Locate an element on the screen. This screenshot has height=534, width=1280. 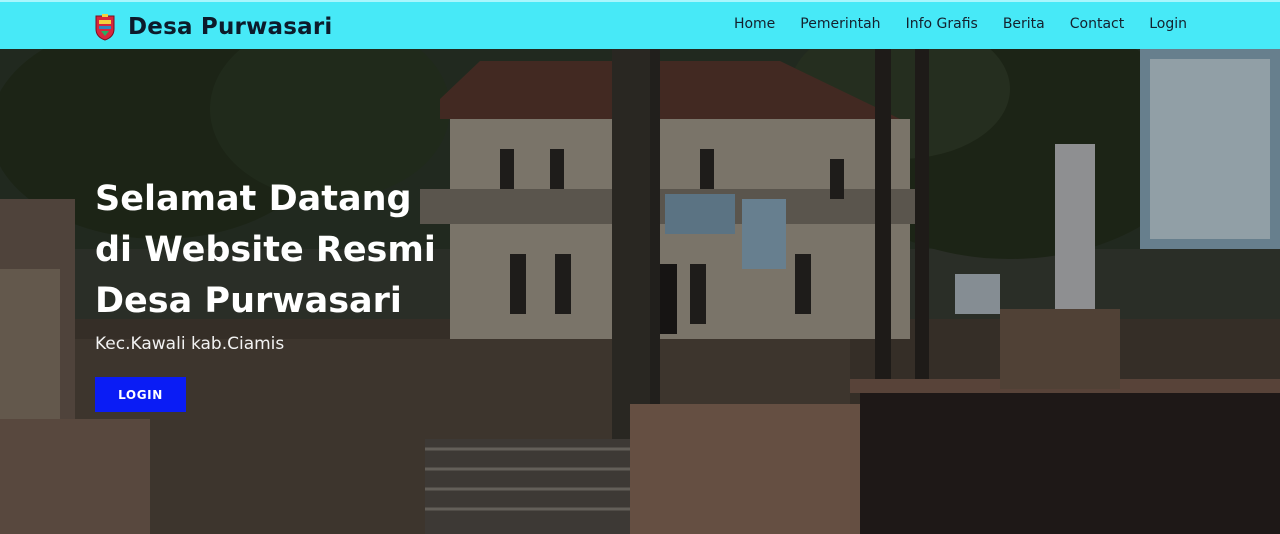
nav-info-grafis: Info Grafis is located at coordinates (942, 24).